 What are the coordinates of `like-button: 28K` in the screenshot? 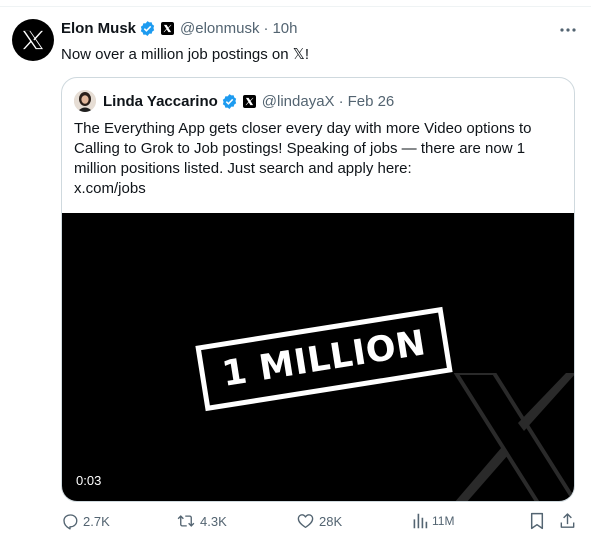 It's located at (319, 521).